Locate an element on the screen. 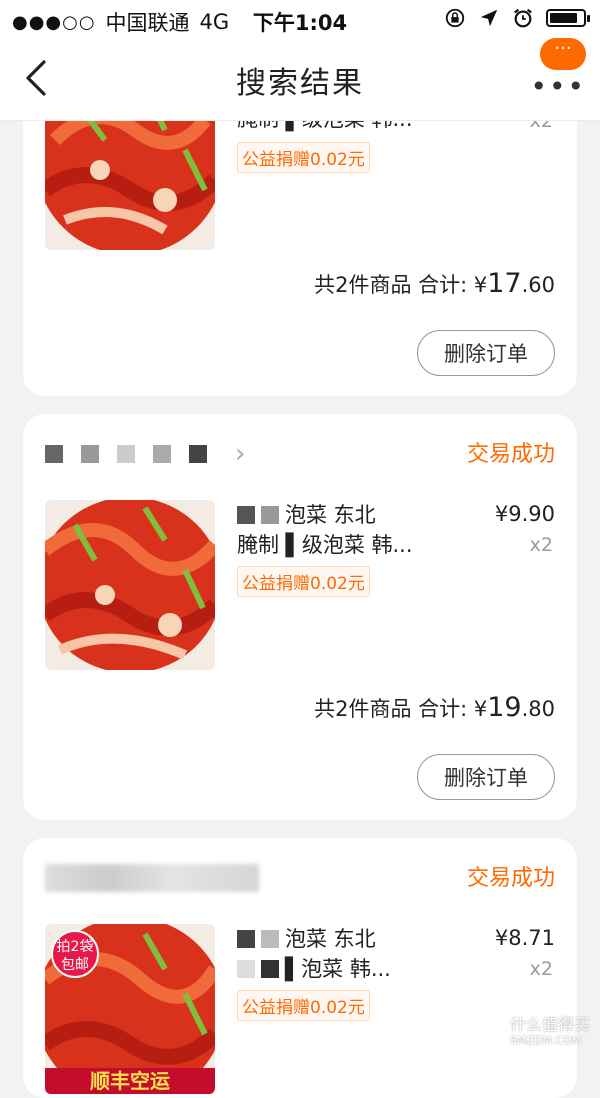 The height and width of the screenshot is (1098, 600). watermark-title: 什么值得买 is located at coordinates (549, 1024).